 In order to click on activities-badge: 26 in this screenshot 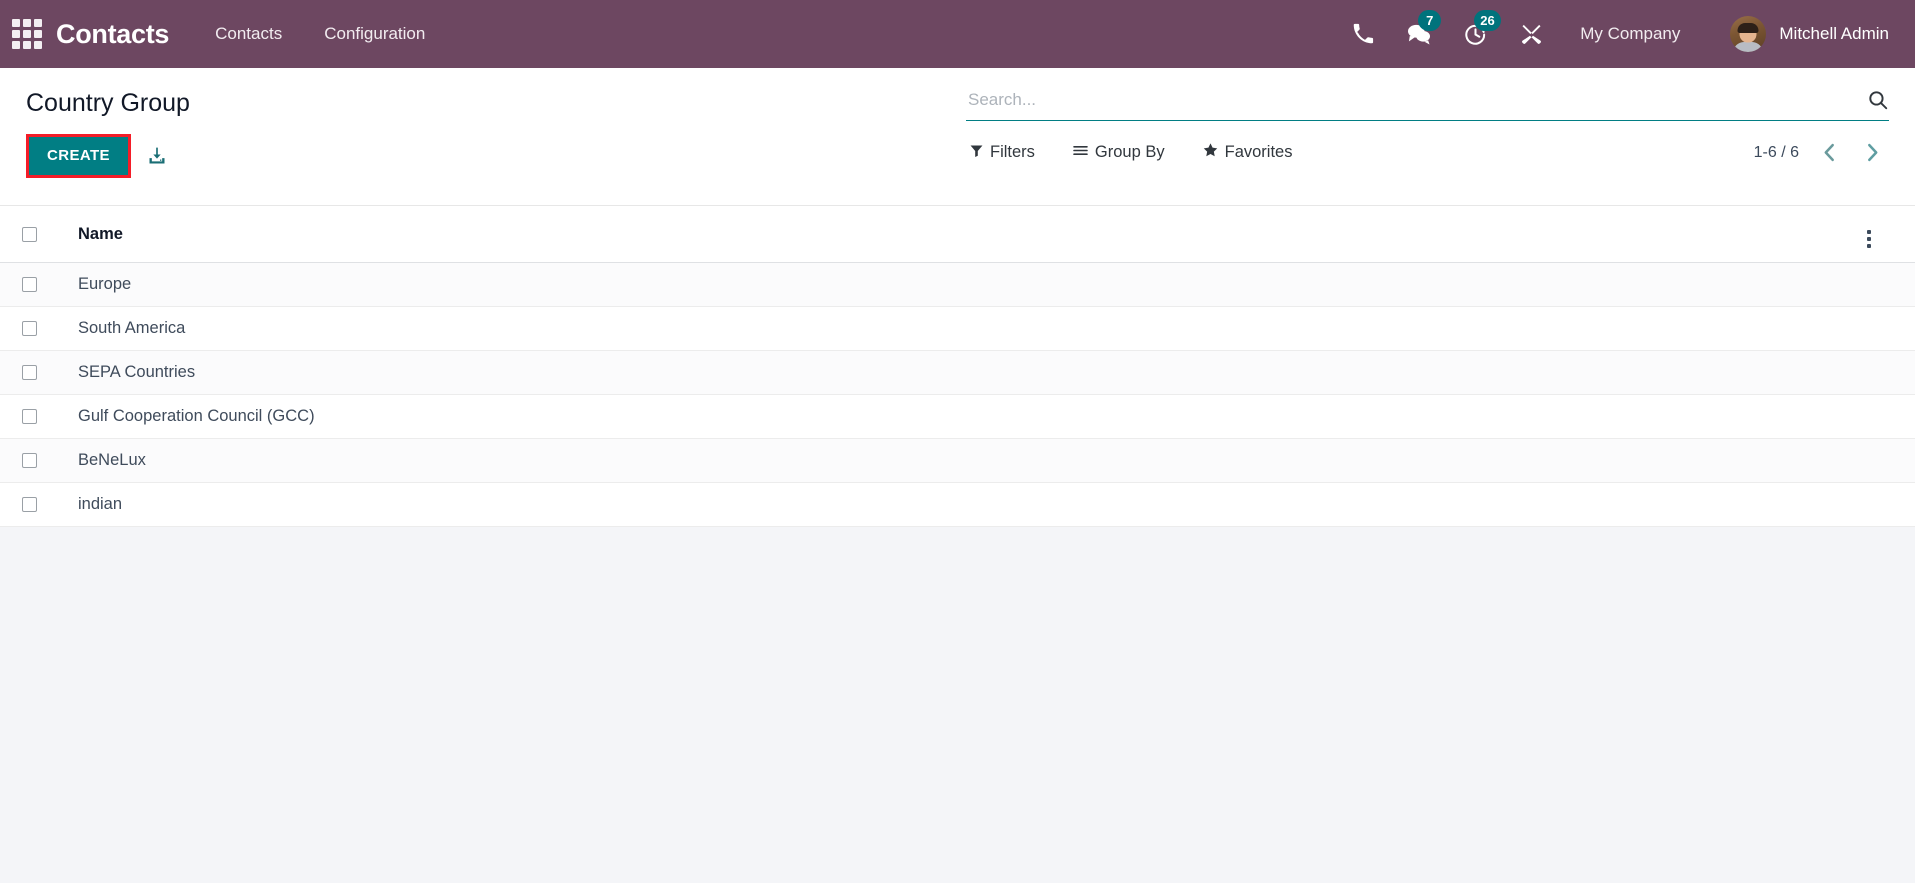, I will do `click(1487, 20)`.